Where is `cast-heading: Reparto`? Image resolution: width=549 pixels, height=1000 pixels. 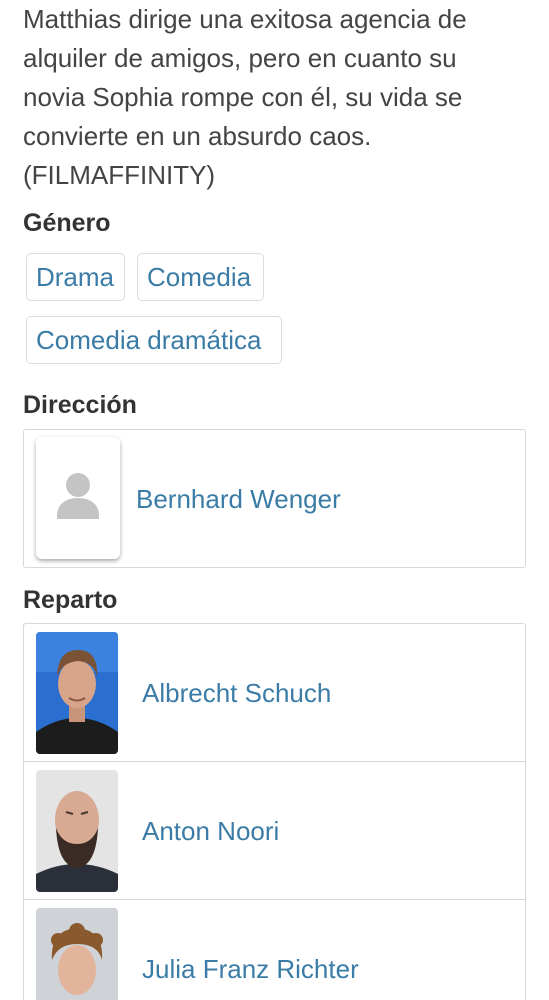
cast-heading: Reparto is located at coordinates (70, 600).